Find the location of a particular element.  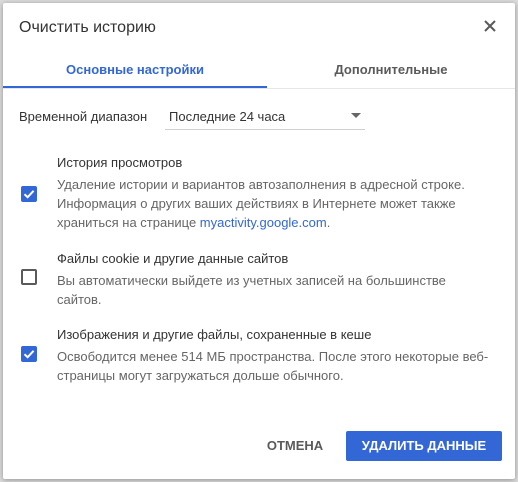

browsing-history-checkbox is located at coordinates (29, 194).